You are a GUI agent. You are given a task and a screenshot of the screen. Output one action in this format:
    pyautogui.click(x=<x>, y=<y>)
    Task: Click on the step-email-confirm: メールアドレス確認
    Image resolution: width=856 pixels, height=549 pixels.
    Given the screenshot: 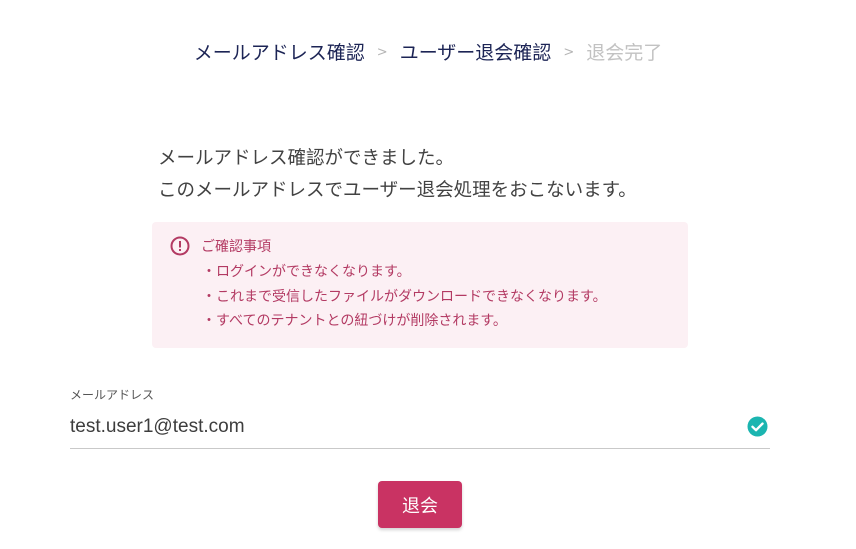 What is the action you would take?
    pyautogui.click(x=279, y=53)
    